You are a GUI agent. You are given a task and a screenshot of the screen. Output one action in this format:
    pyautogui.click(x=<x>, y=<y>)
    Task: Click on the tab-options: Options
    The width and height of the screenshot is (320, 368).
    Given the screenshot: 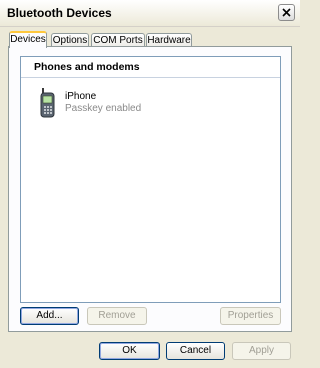 What is the action you would take?
    pyautogui.click(x=70, y=40)
    